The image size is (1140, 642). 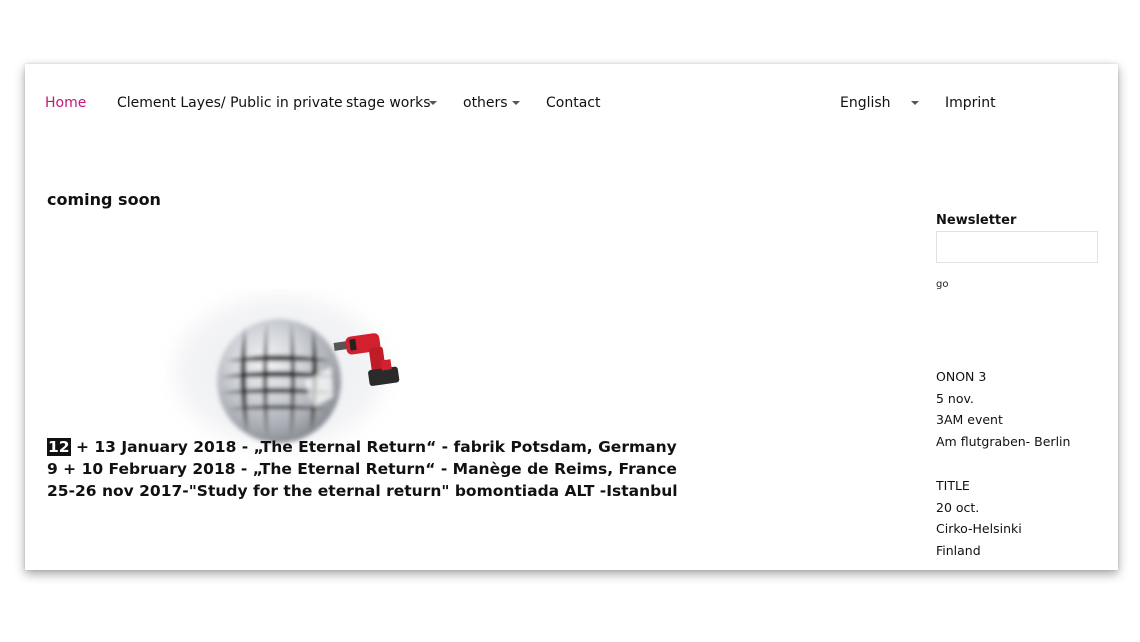 I want to click on page-heading: coming soon, so click(x=104, y=199).